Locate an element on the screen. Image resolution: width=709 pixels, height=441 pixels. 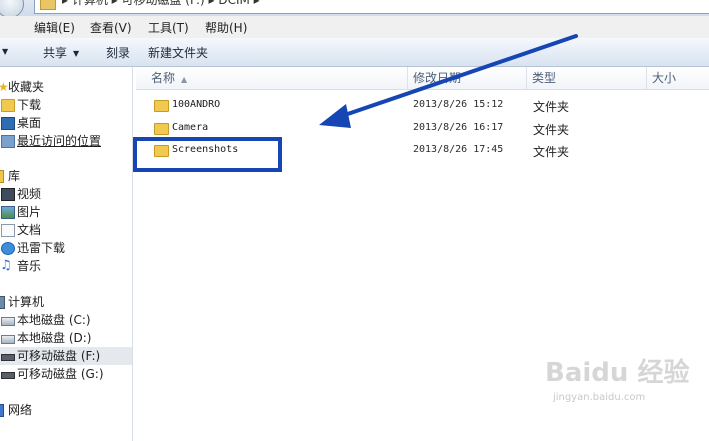
baidu-watermark: Baidu 经验 jingyan.baidu.com is located at coordinates (625, 382).